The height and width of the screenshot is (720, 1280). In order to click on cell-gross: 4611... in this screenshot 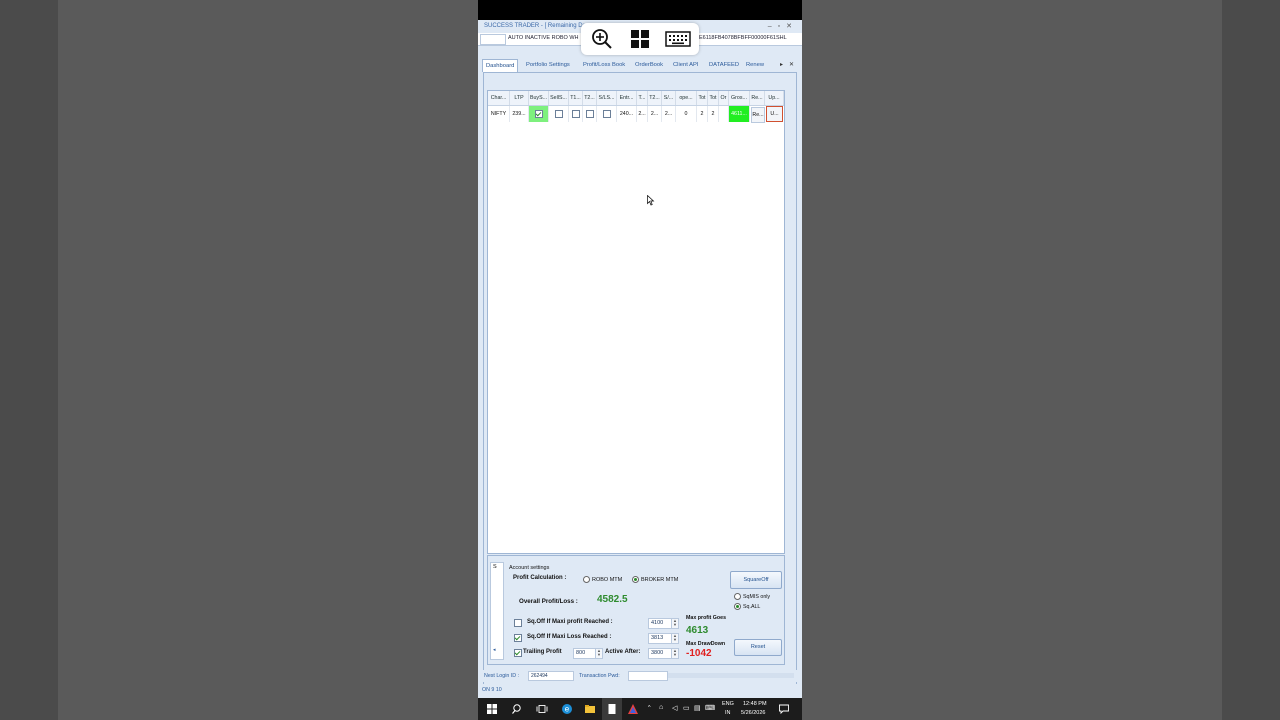, I will do `click(739, 114)`.